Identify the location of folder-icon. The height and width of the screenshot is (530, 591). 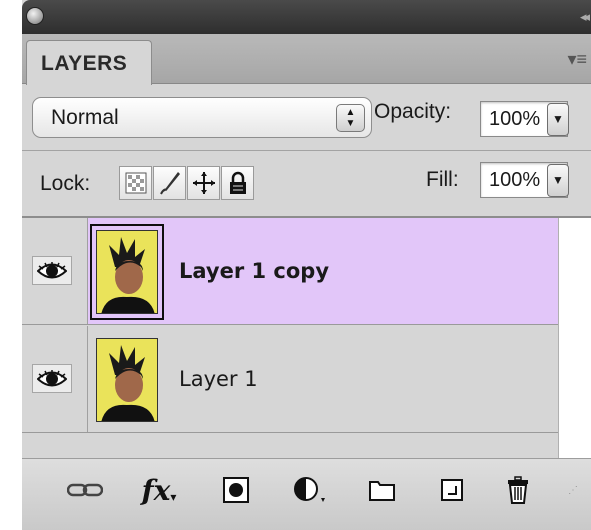
(382, 490).